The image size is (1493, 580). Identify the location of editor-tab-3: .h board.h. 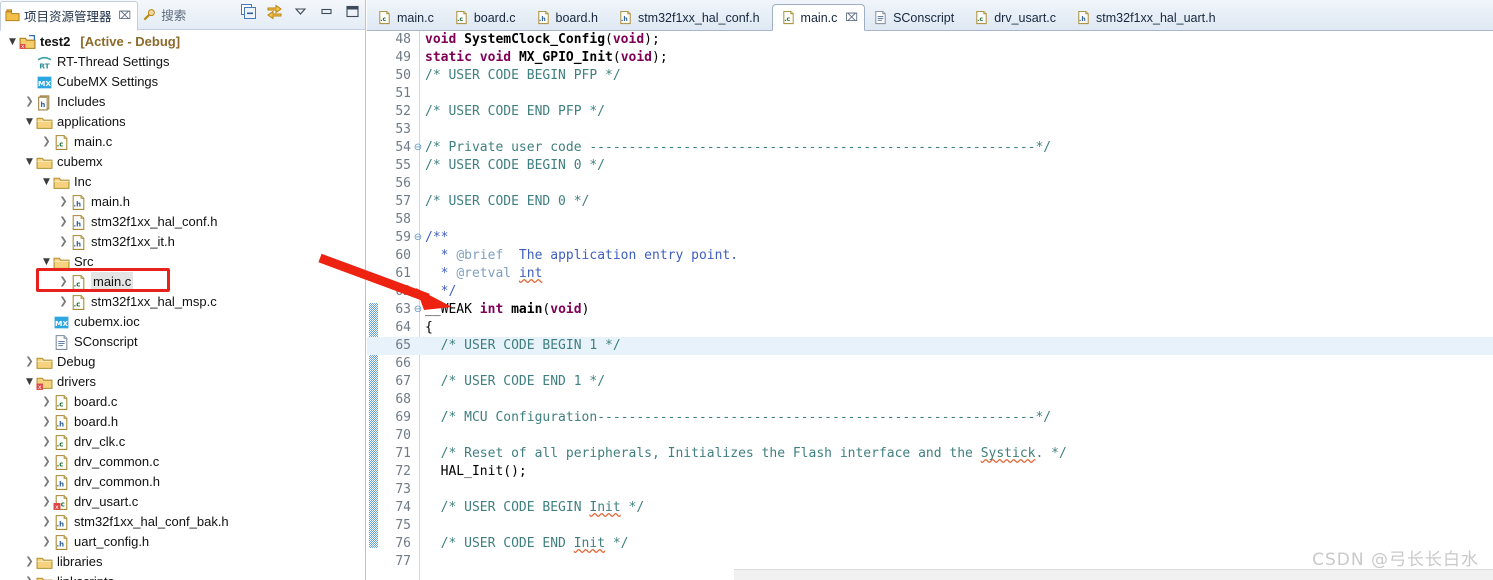
(569, 17).